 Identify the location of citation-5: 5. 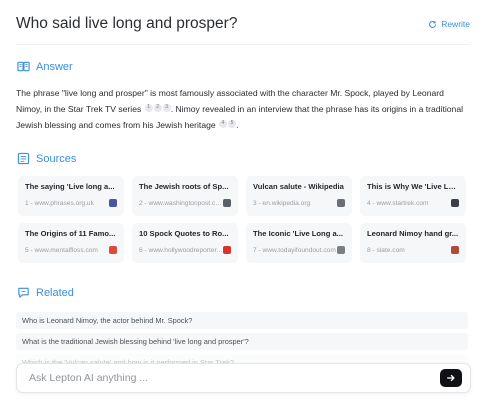
(232, 123).